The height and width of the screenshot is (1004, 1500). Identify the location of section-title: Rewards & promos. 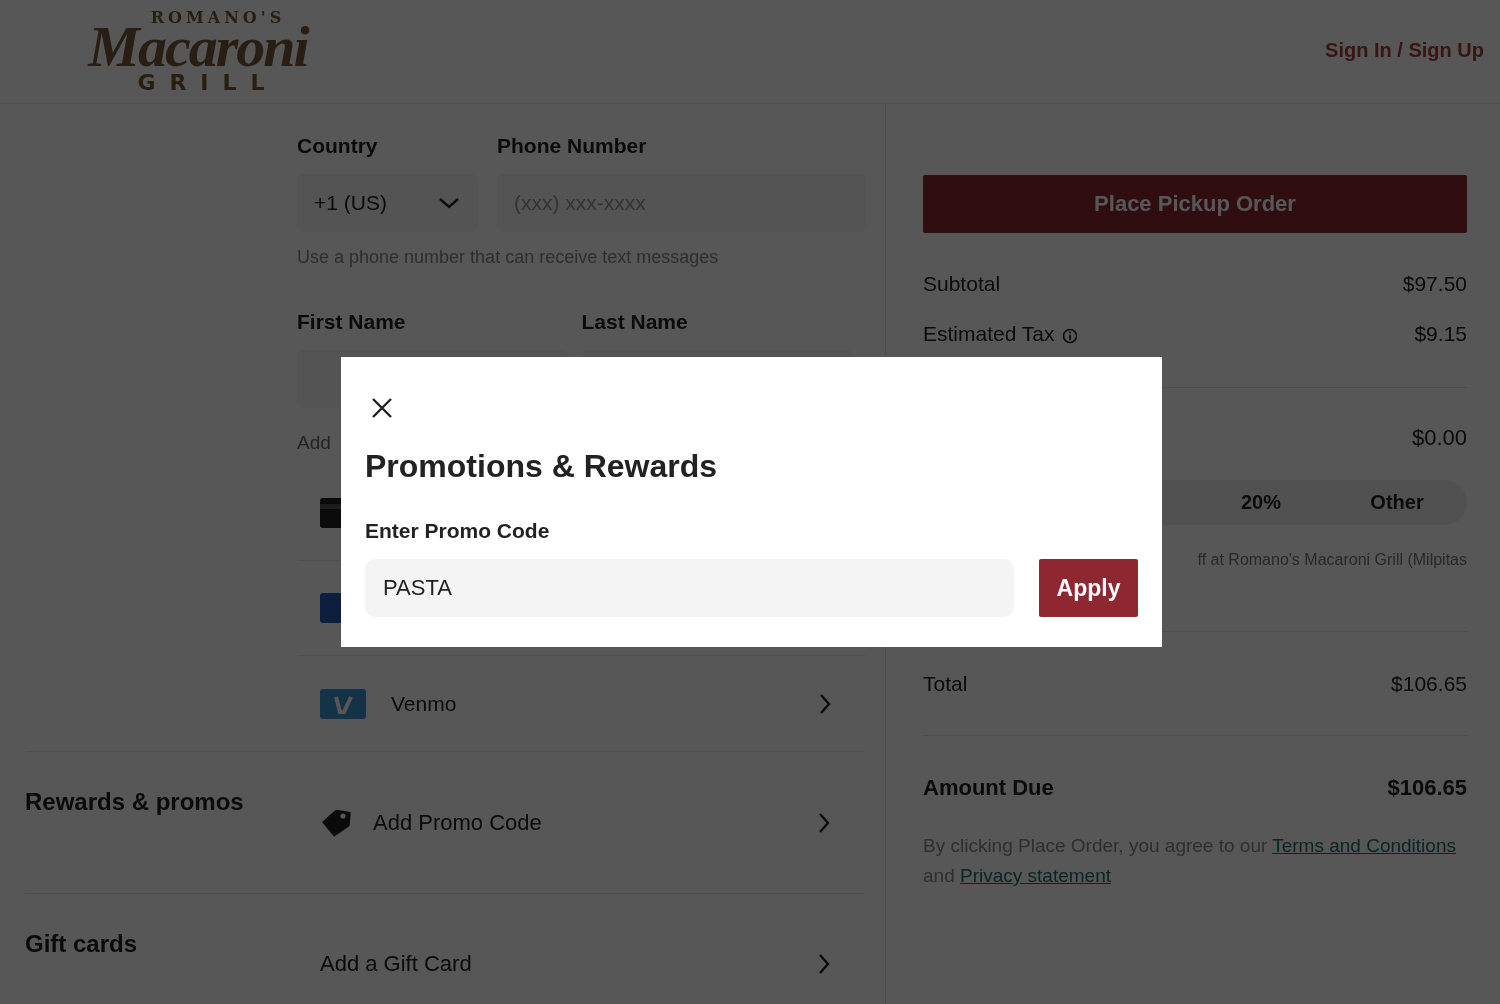
(135, 802).